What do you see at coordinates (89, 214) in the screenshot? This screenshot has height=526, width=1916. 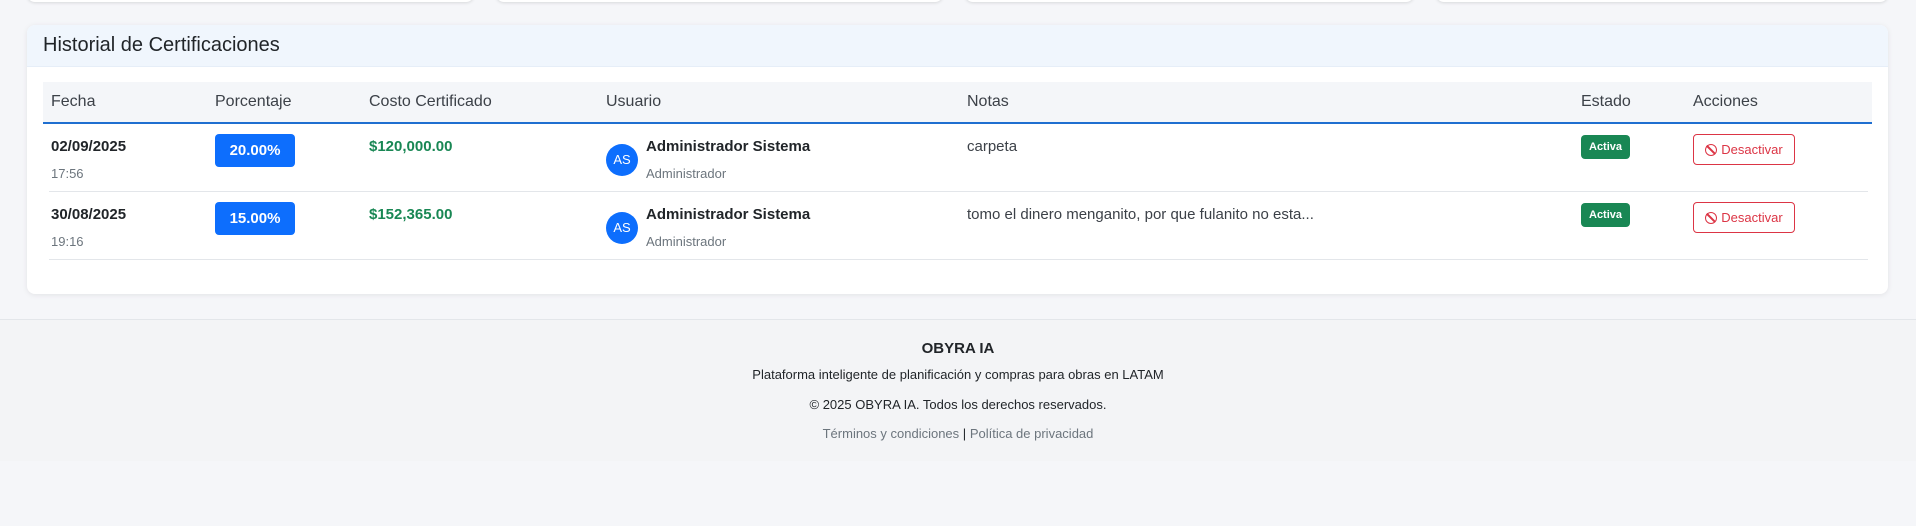 I see `row-date: 30/08/2025` at bounding box center [89, 214].